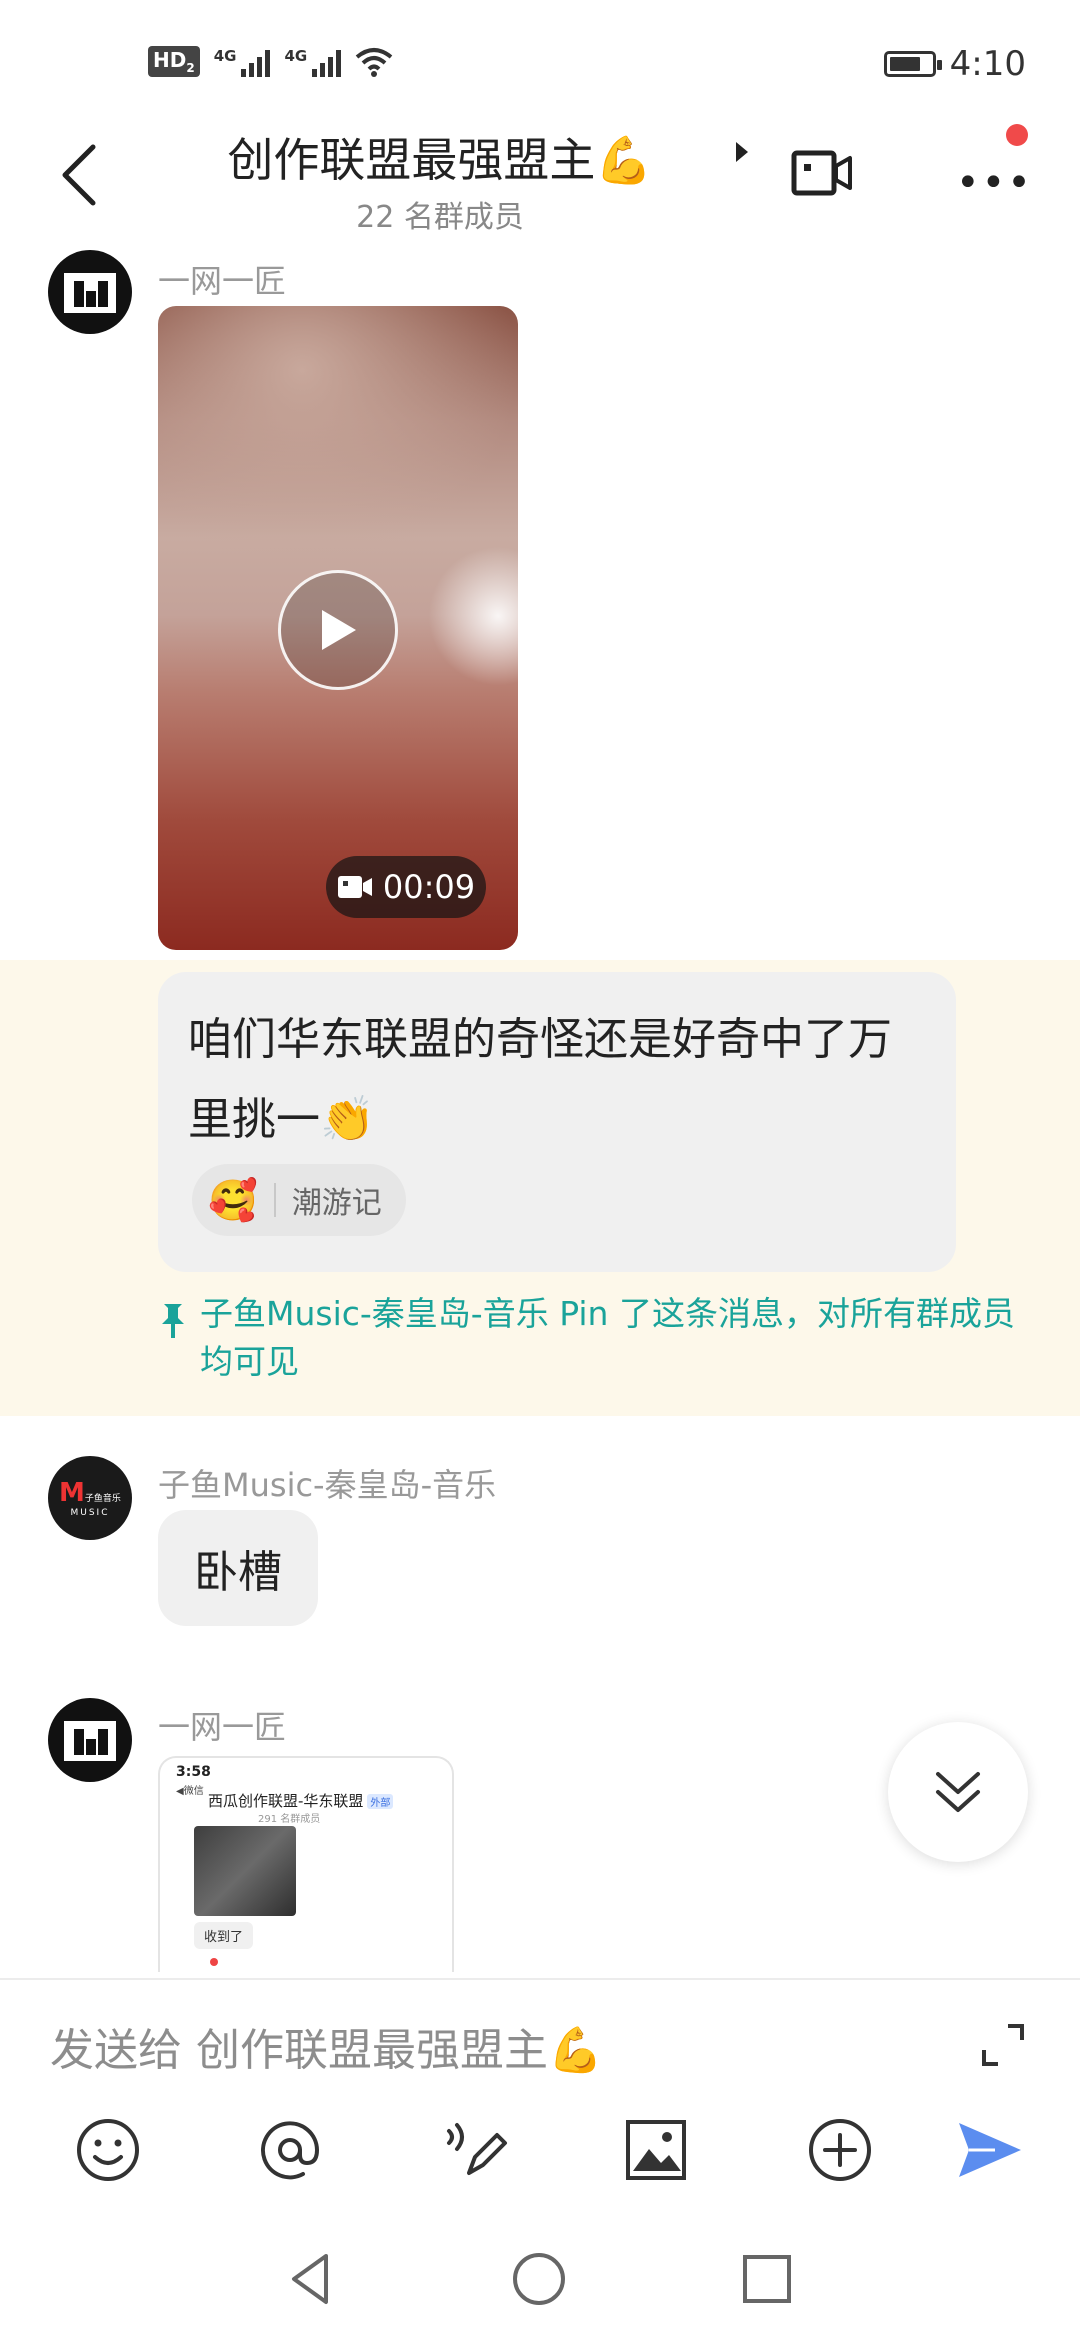 The height and width of the screenshot is (2340, 1080). What do you see at coordinates (987, 64) in the screenshot?
I see `status-time: 4:10` at bounding box center [987, 64].